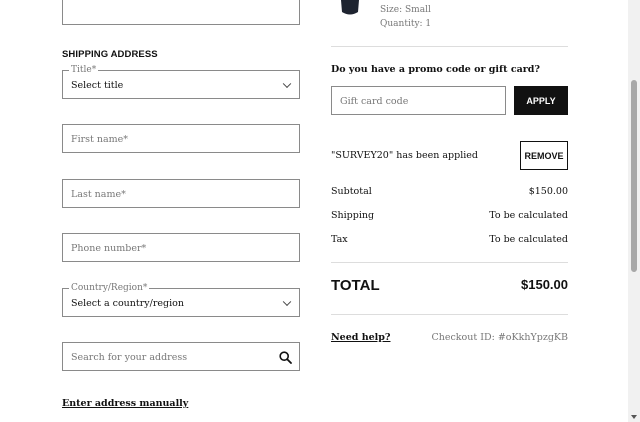 Image resolution: width=640 pixels, height=422 pixels. Describe the element at coordinates (374, 101) in the screenshot. I see `gift-card-placeholder: Gift card code` at that location.